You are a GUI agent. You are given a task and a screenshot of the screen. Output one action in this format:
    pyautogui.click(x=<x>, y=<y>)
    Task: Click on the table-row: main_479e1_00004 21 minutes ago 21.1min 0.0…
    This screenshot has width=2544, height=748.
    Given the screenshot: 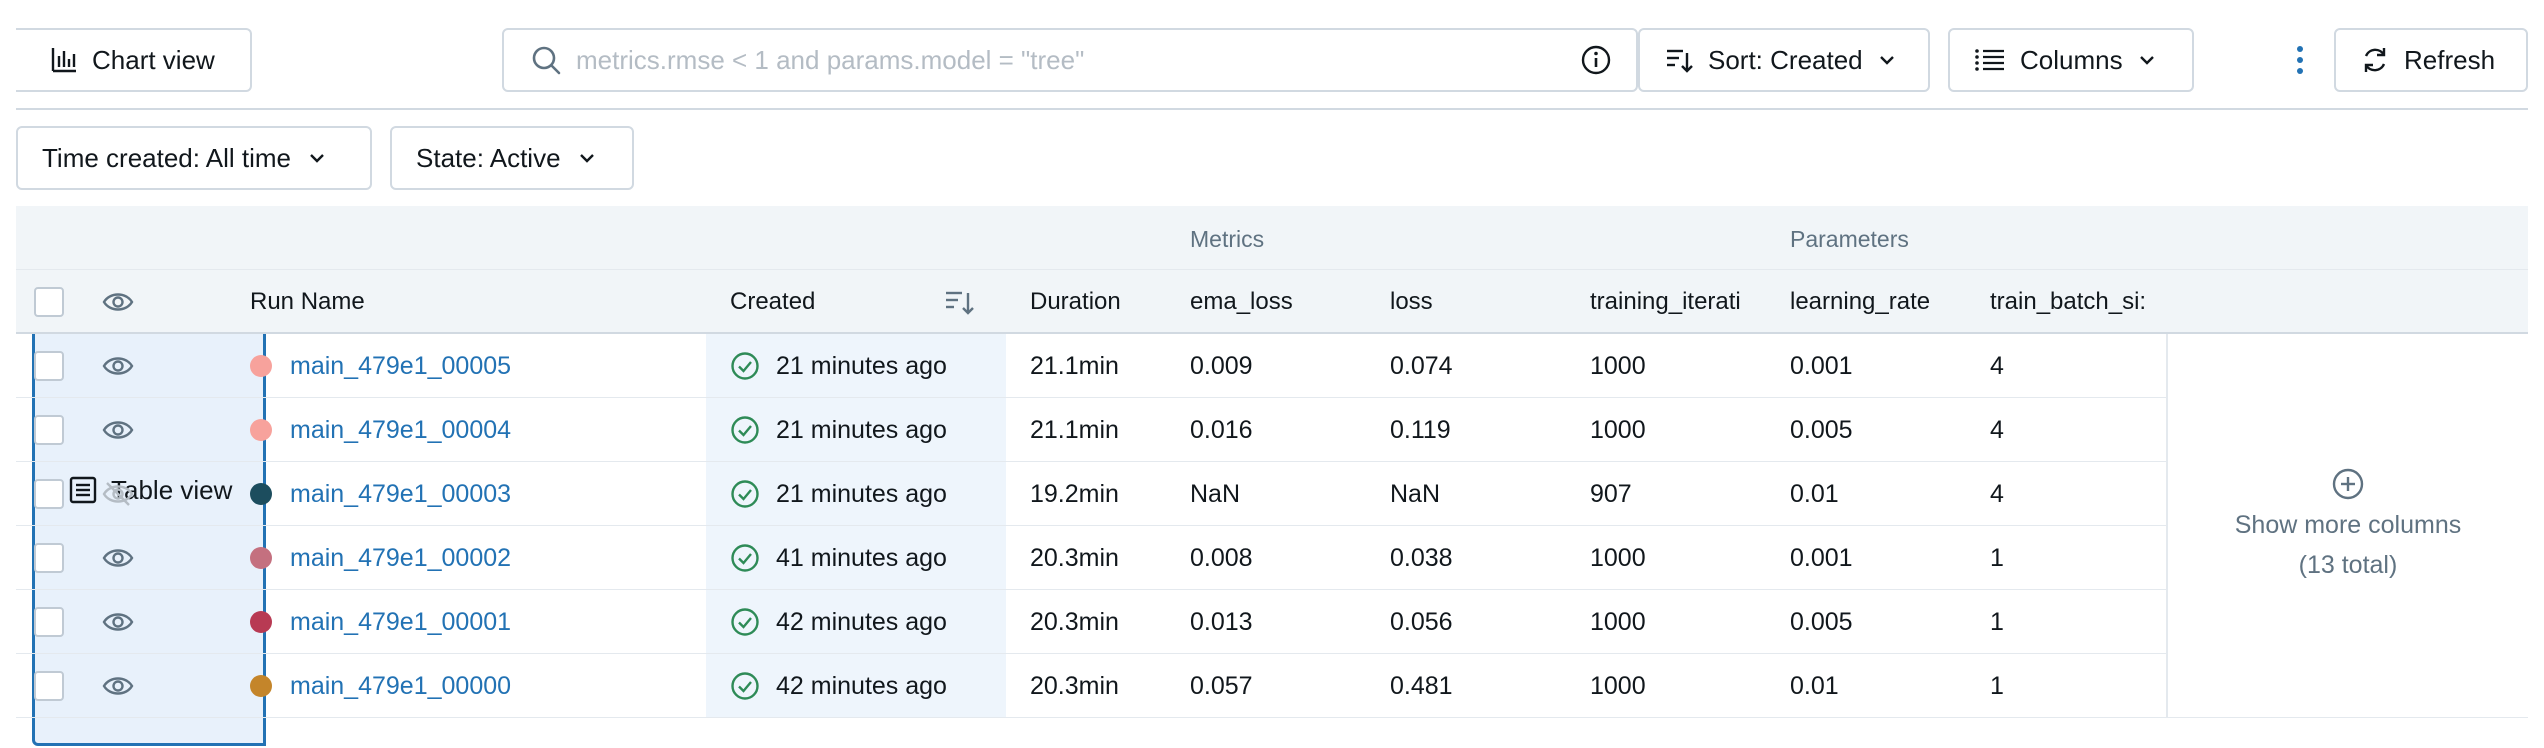 What is the action you would take?
    pyautogui.click(x=1091, y=430)
    